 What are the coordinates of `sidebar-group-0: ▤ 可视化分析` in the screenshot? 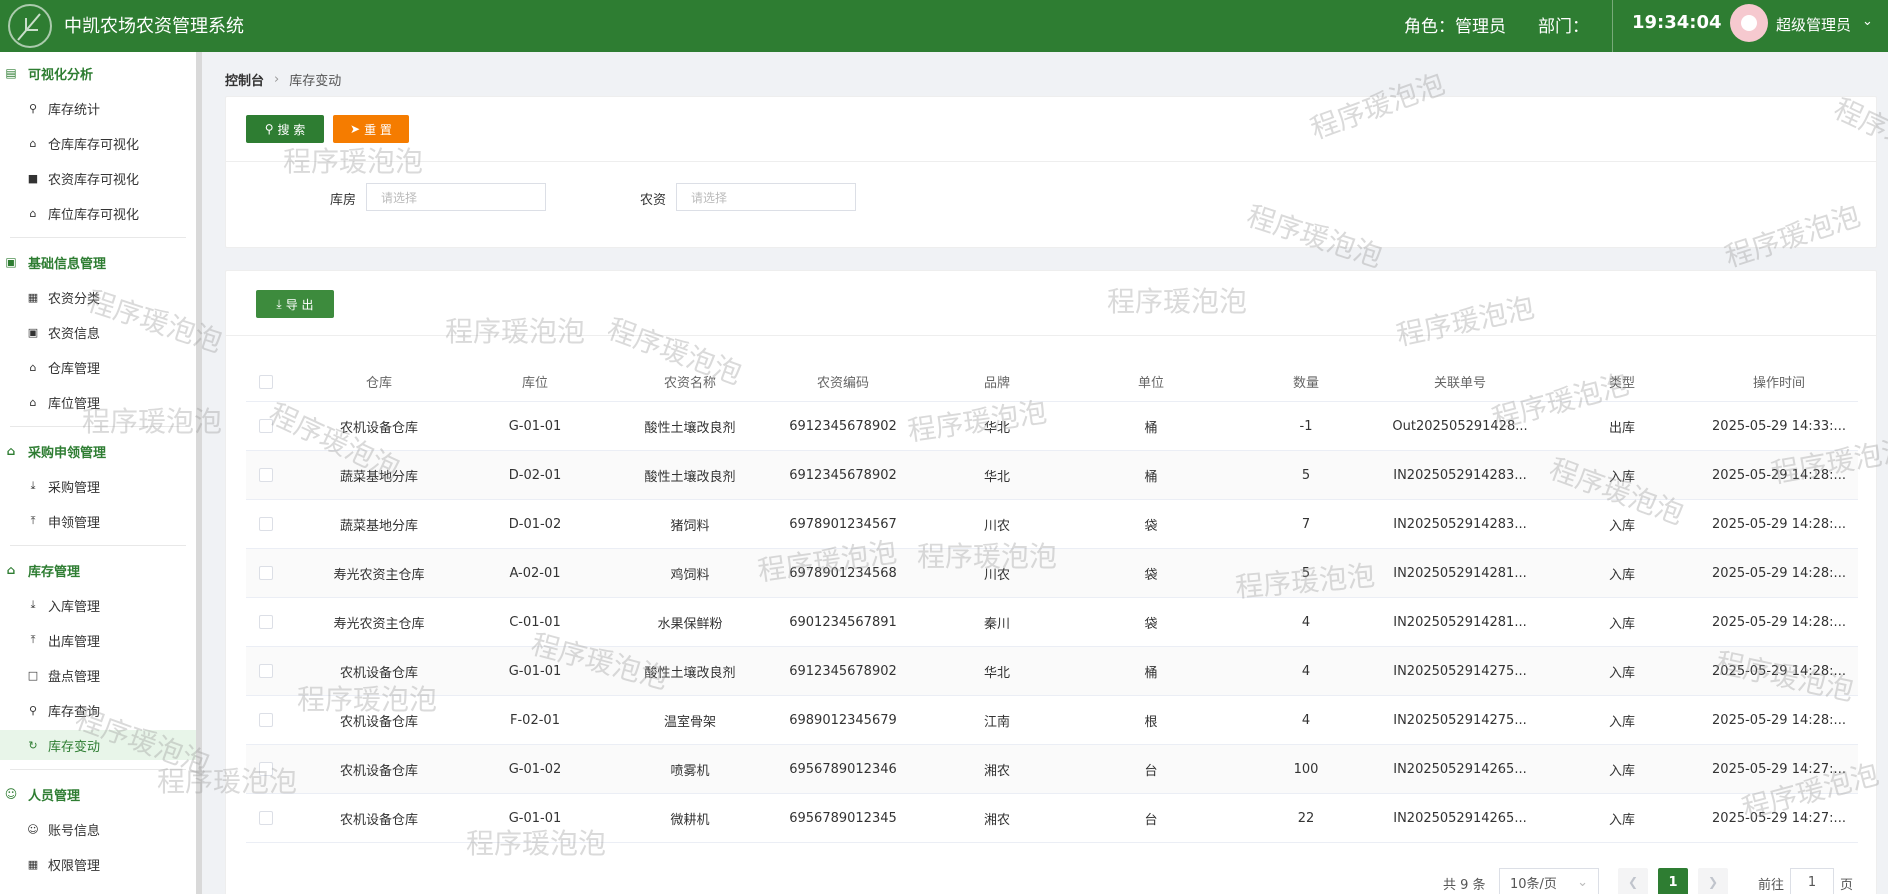 It's located at (98, 73).